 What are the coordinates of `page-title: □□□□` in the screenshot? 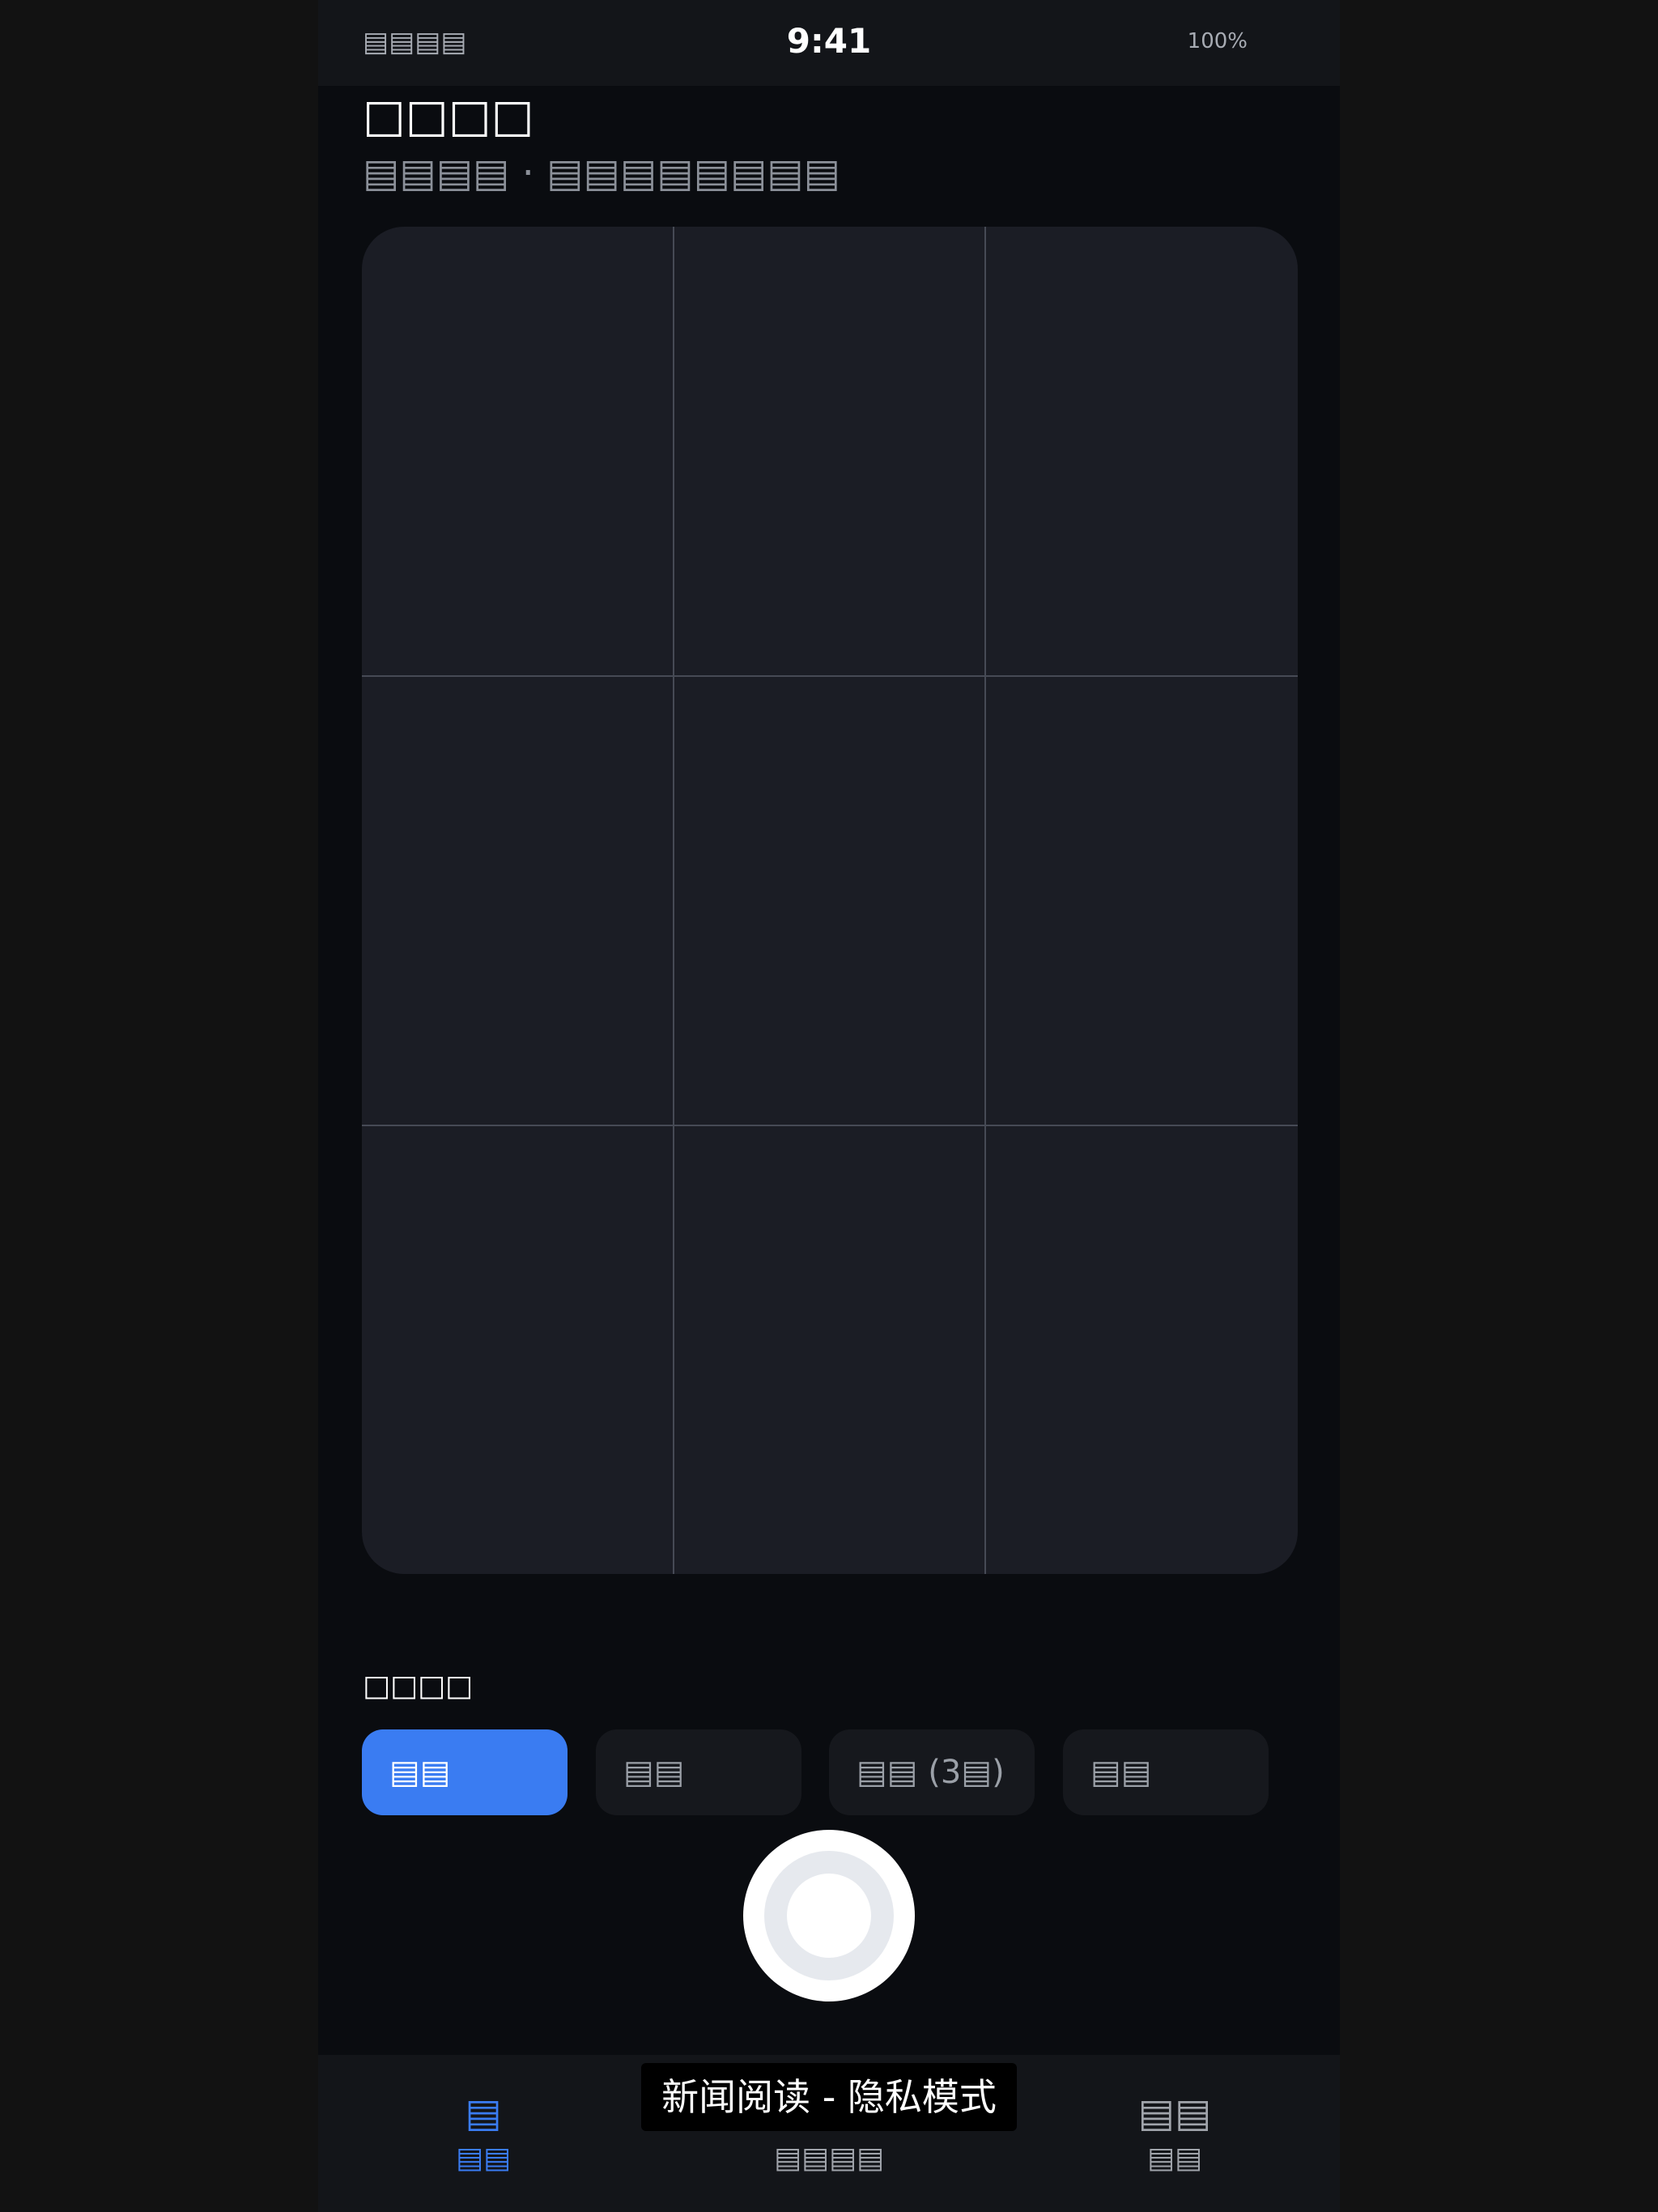 It's located at (448, 117).